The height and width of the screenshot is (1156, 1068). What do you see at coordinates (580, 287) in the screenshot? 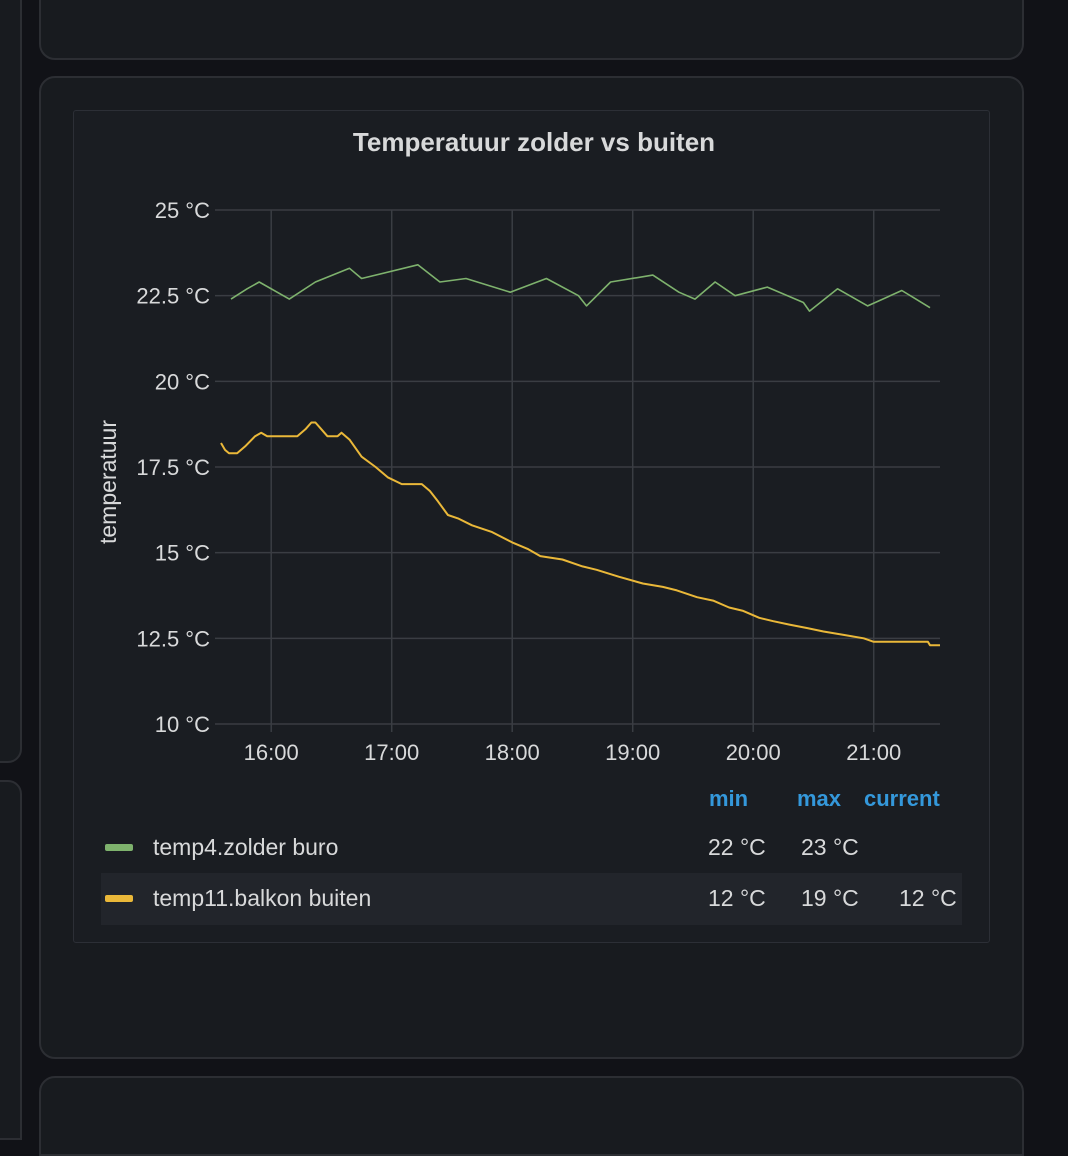
I see `series-line-zolder` at bounding box center [580, 287].